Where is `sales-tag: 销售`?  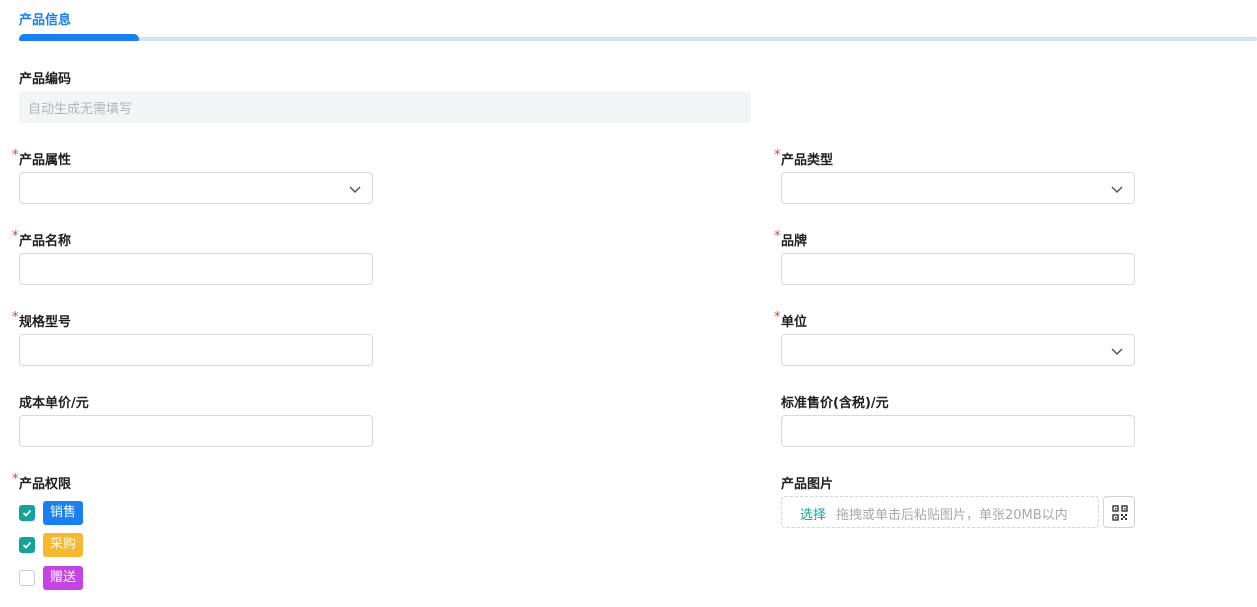 sales-tag: 销售 is located at coordinates (63, 513).